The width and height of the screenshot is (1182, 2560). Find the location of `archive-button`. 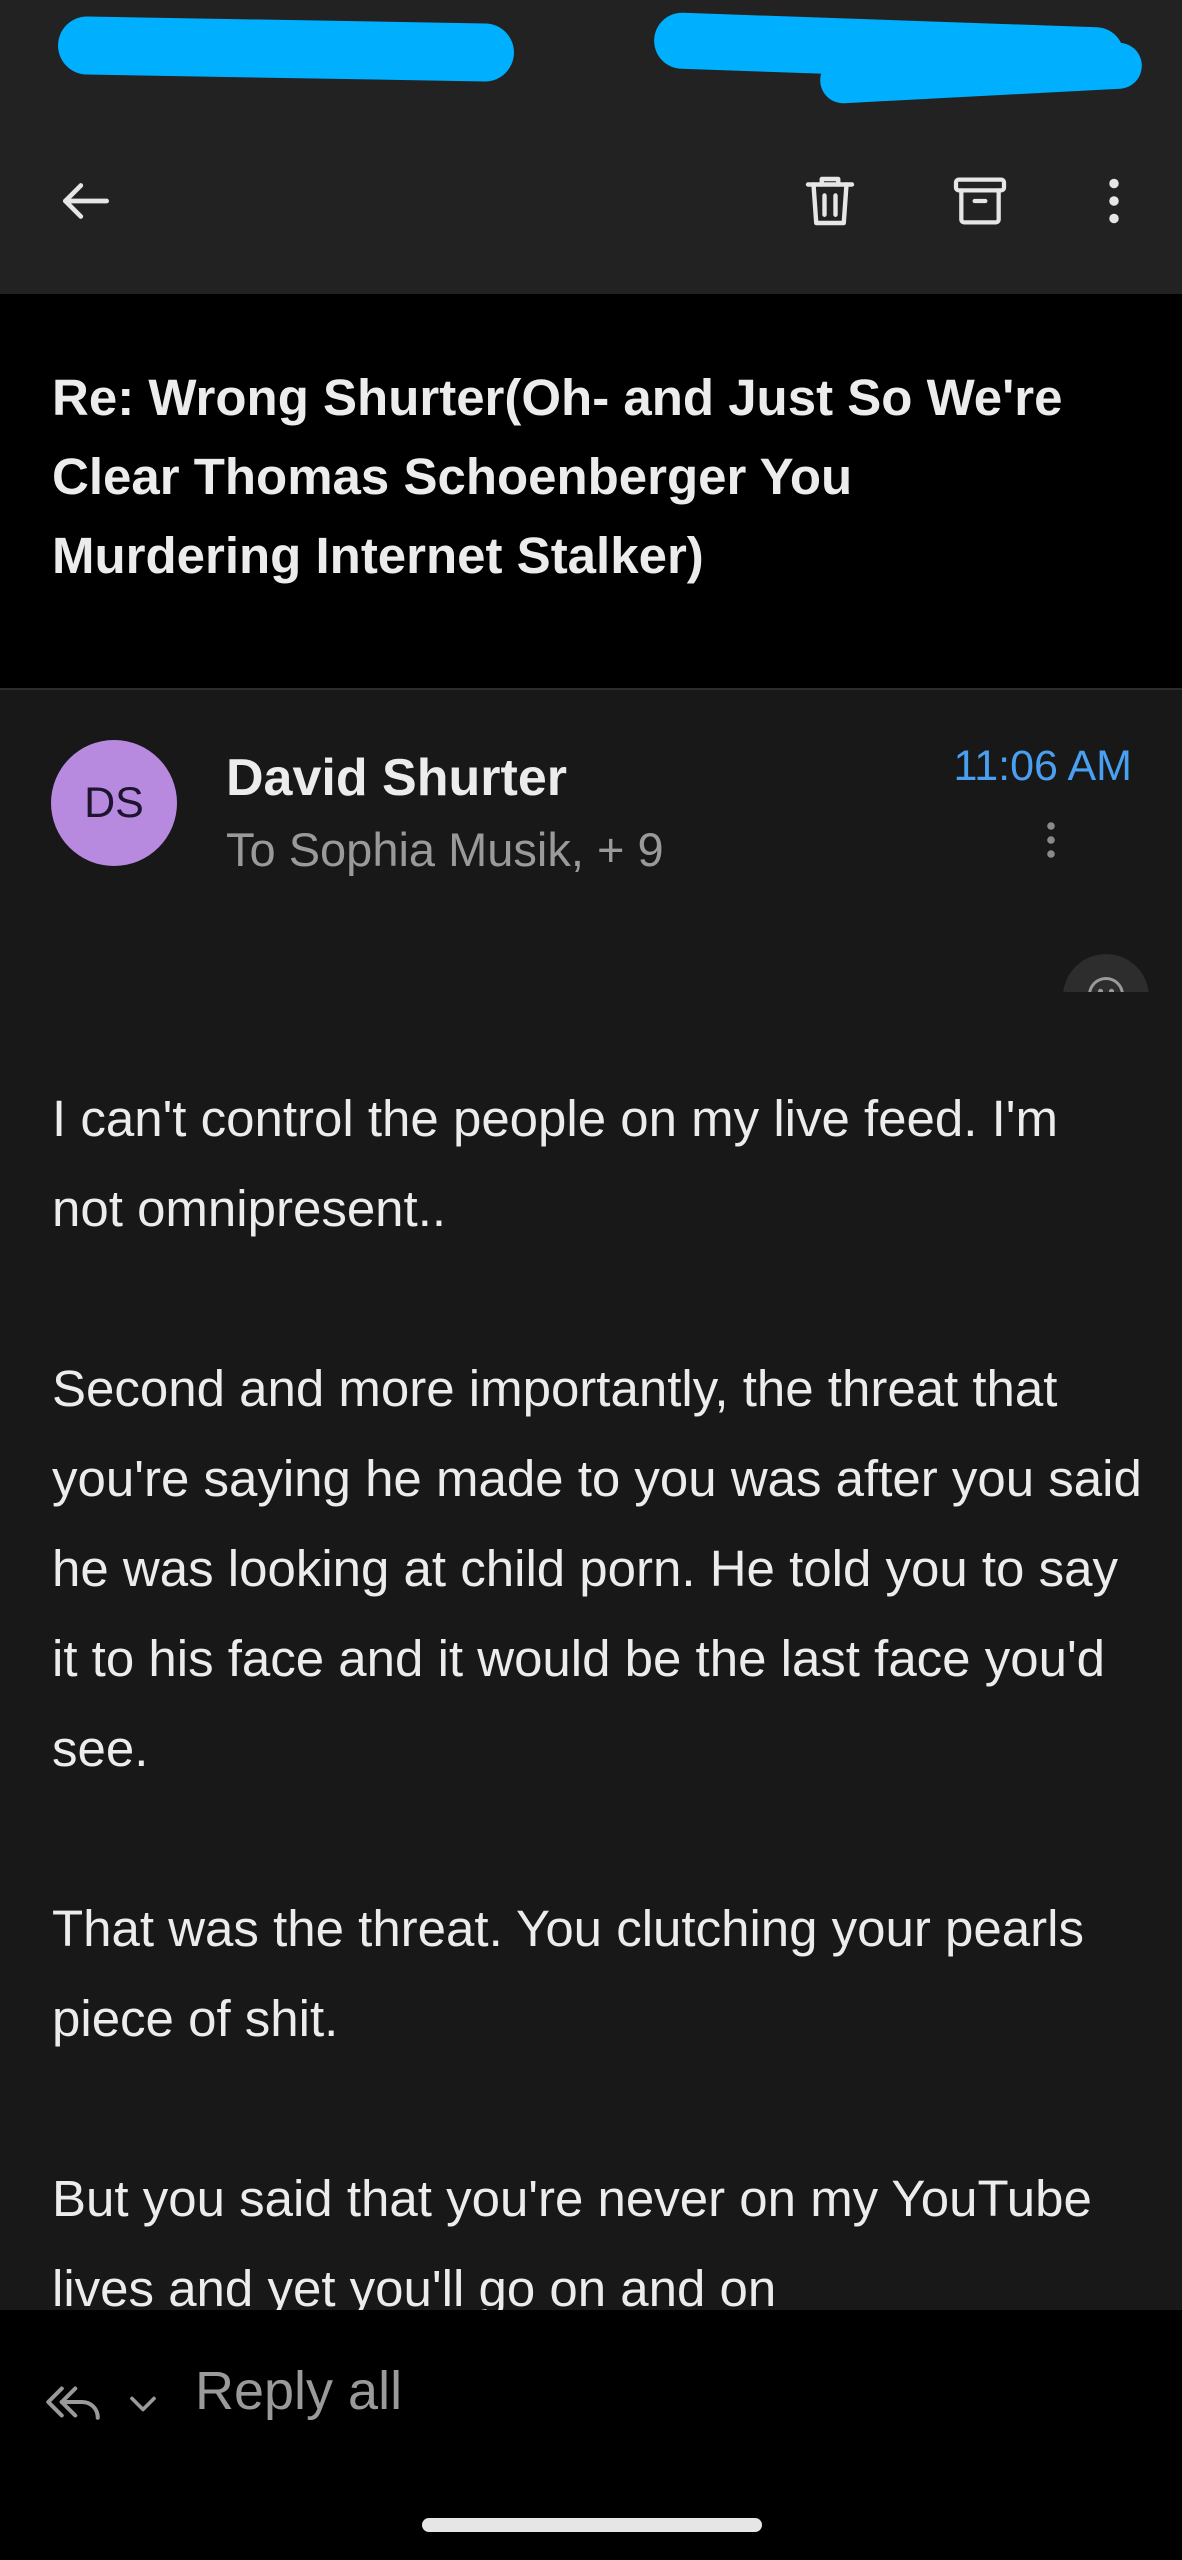

archive-button is located at coordinates (980, 201).